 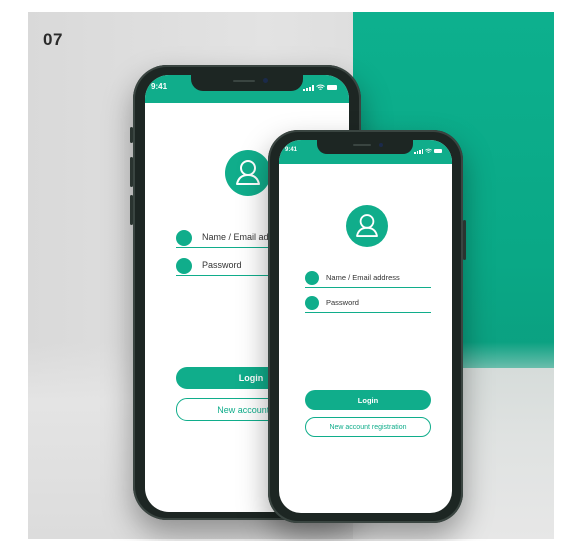 I want to click on power-button, so click(x=464, y=240).